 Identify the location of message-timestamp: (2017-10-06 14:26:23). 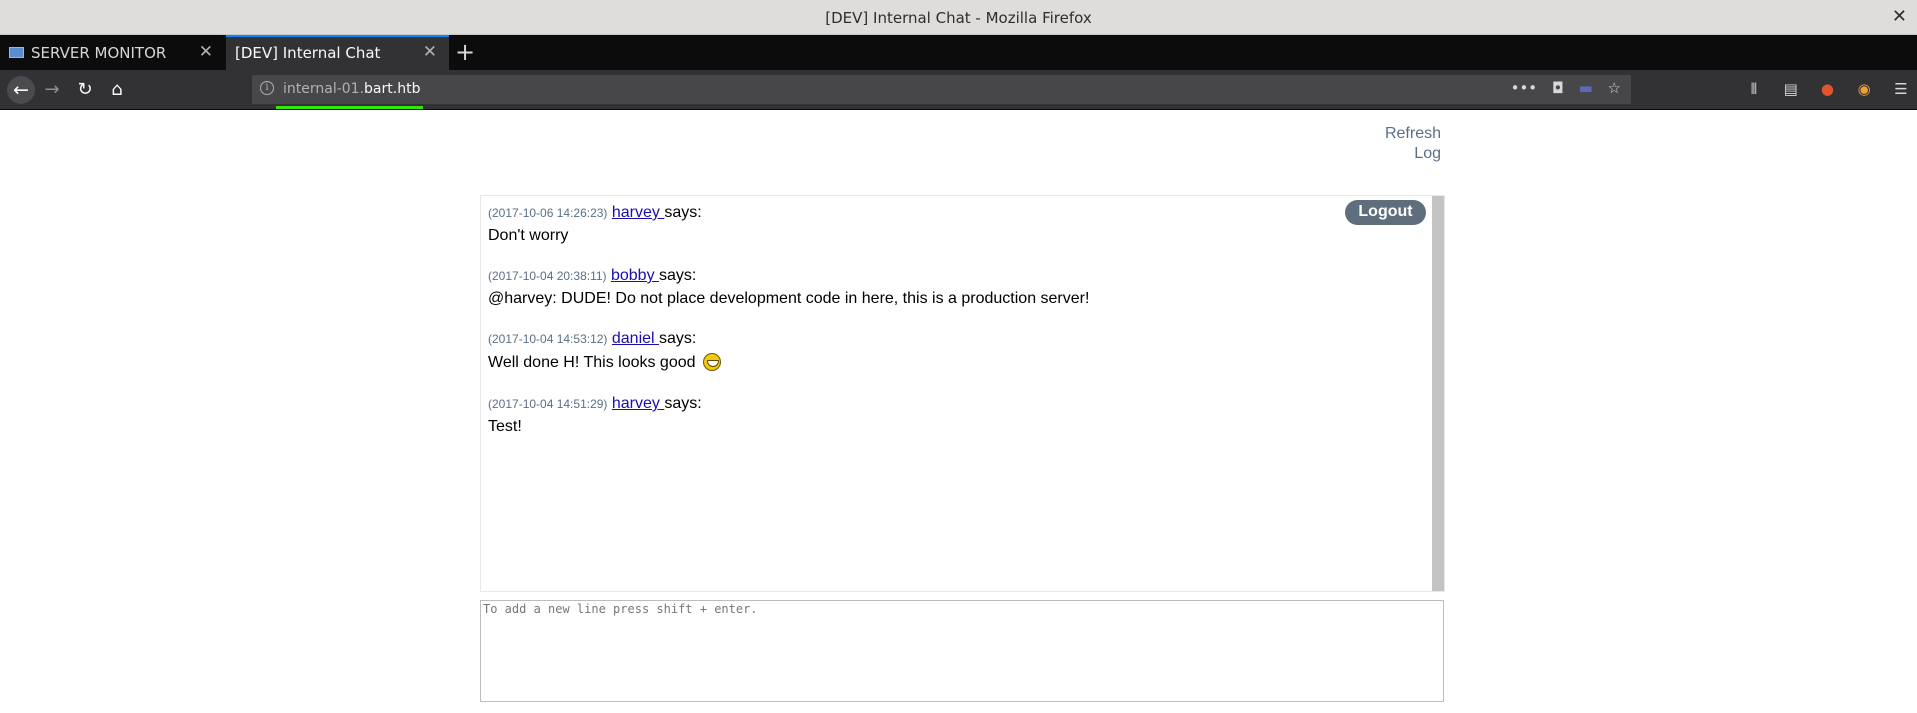
(548, 213).